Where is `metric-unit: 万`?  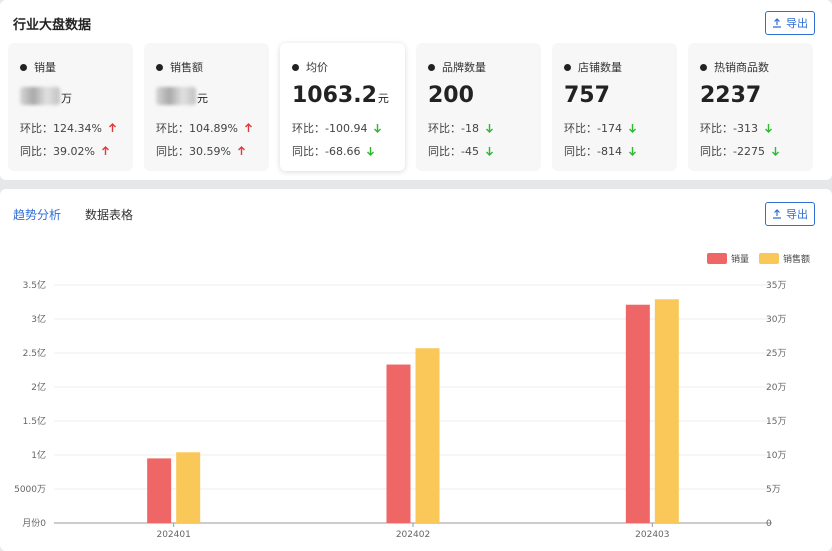
metric-unit: 万 is located at coordinates (66, 98).